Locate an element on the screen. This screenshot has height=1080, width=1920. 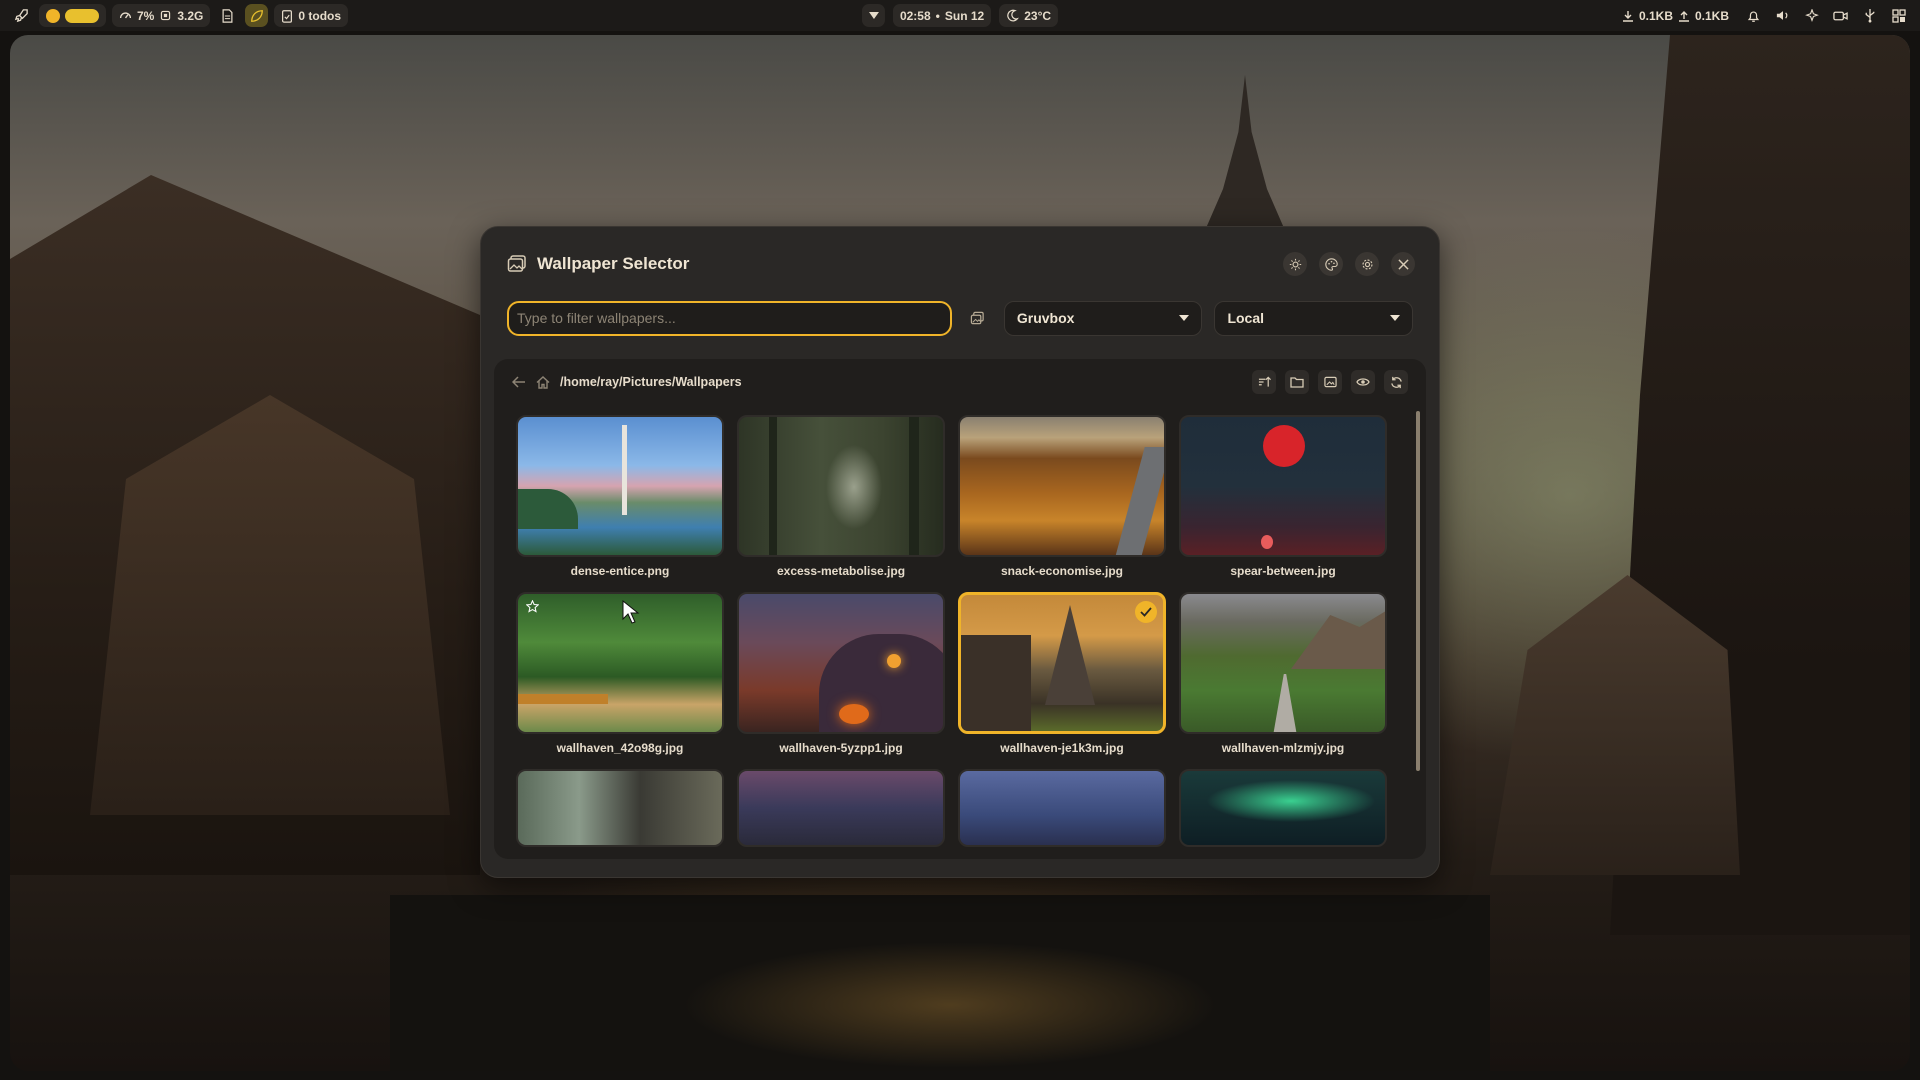
wallpaper-item: snack-economise.jpg is located at coordinates (1062, 503).